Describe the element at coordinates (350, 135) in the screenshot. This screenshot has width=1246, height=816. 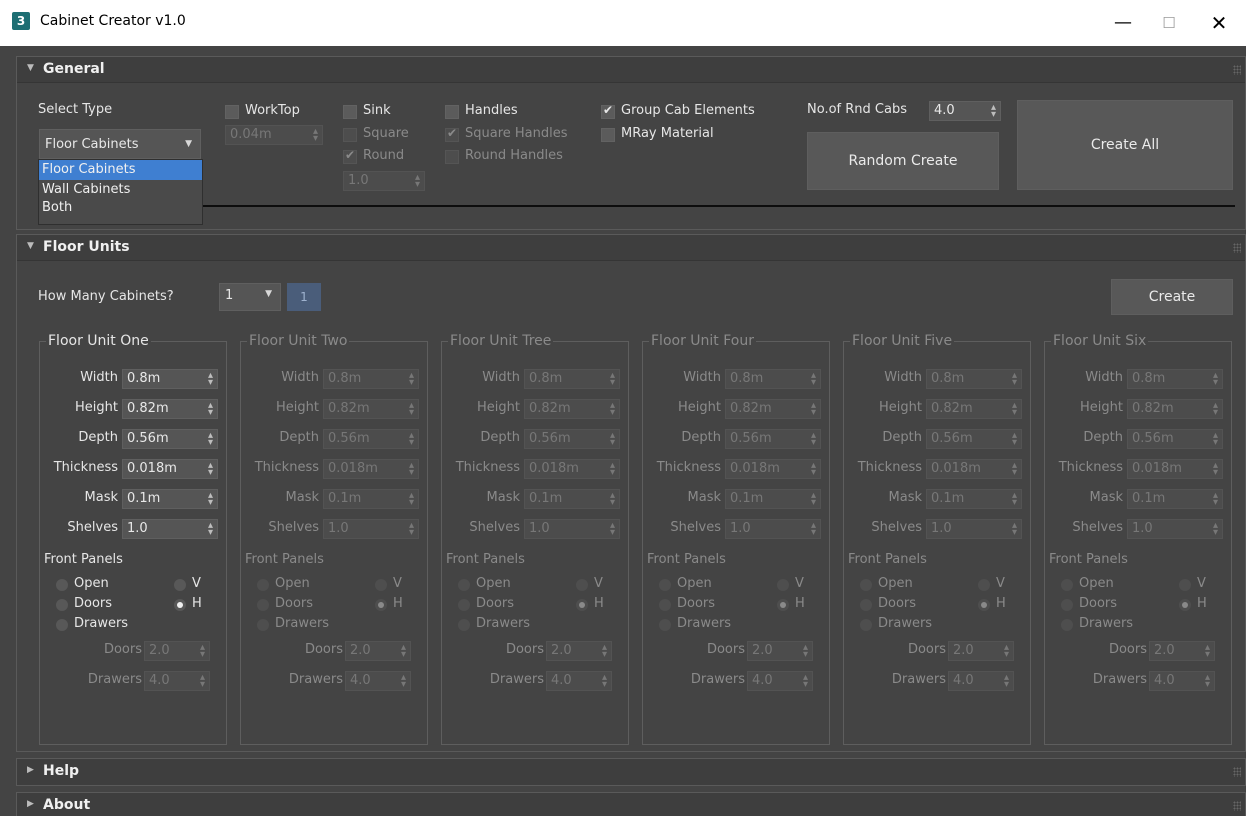
I see `sink-square-checkbox` at that location.